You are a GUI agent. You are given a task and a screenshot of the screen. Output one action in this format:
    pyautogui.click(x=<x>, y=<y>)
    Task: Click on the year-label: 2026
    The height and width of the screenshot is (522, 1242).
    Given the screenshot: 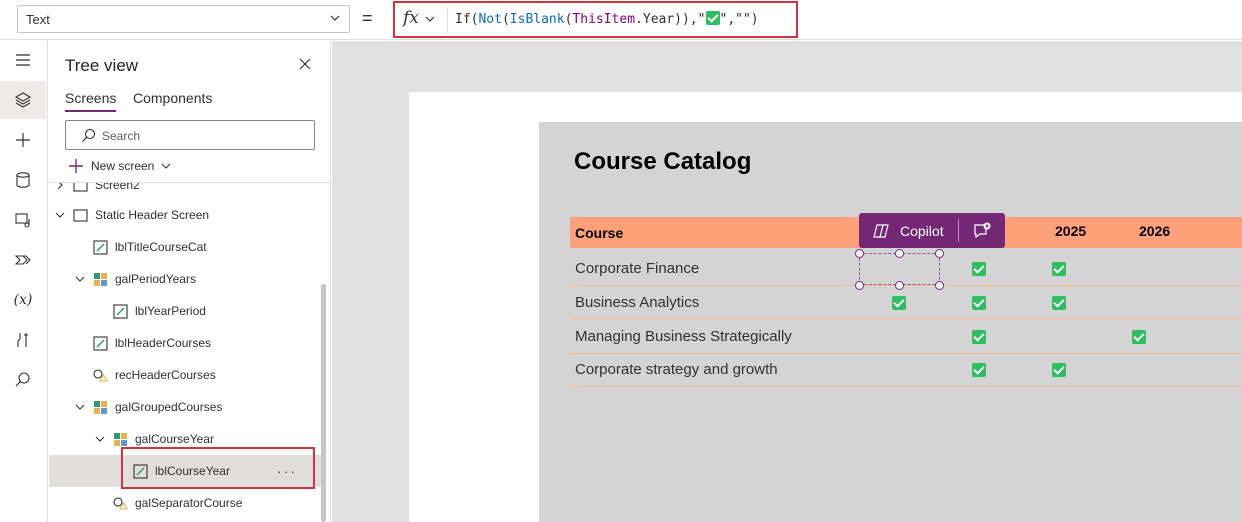 What is the action you would take?
    pyautogui.click(x=1154, y=231)
    